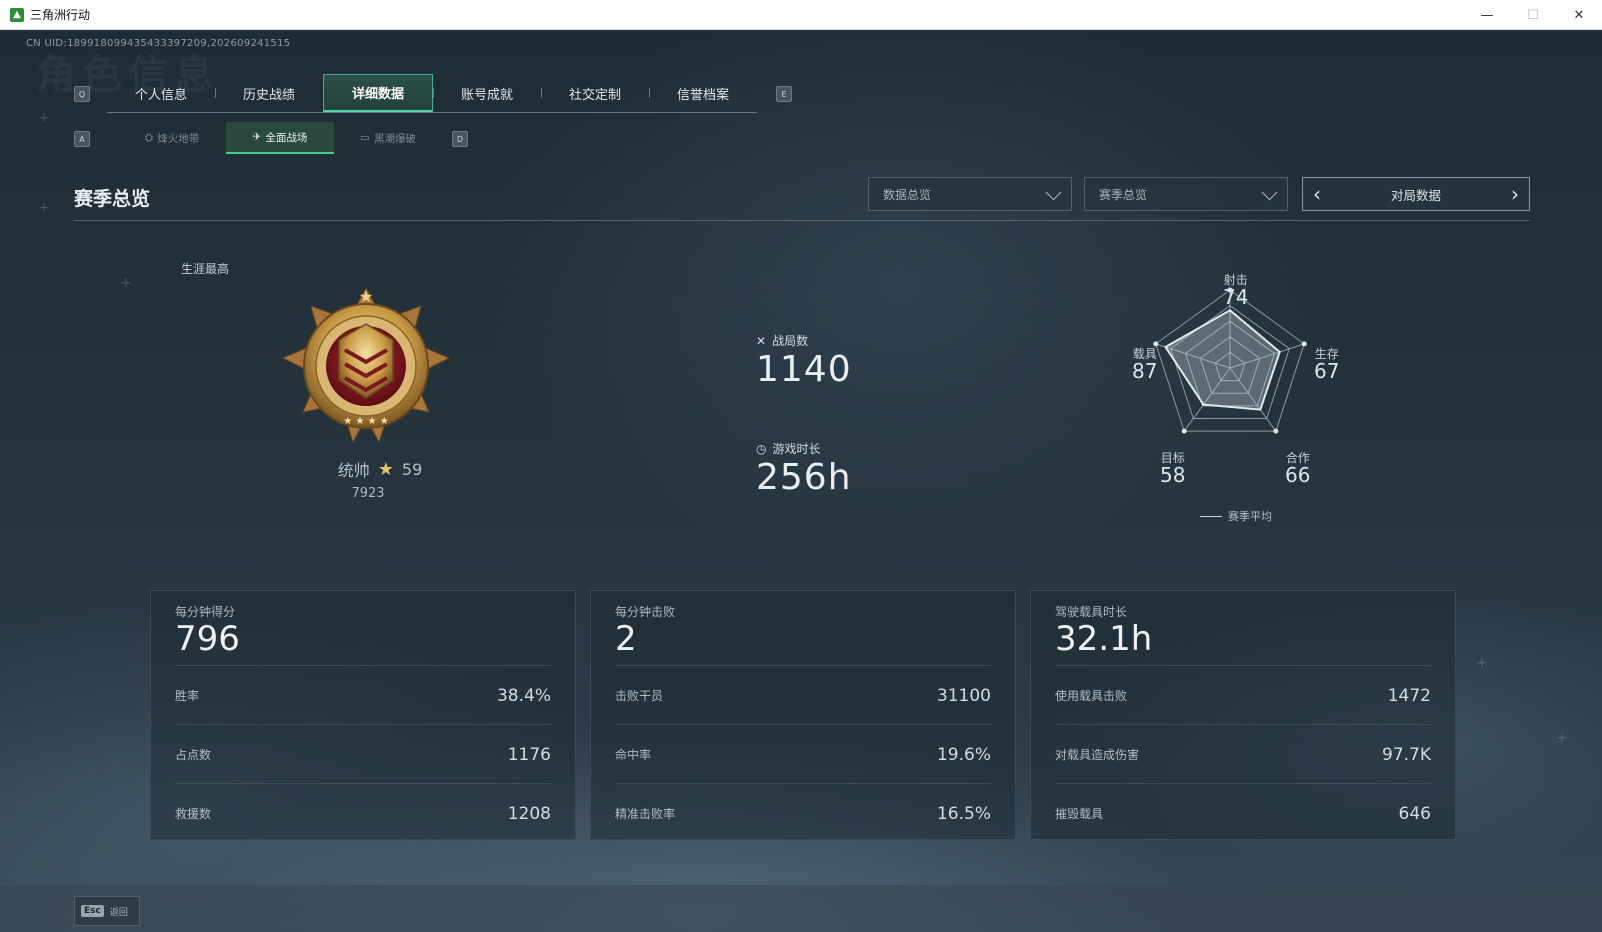  Describe the element at coordinates (149, 137) in the screenshot. I see `fire-zone-icon: ⛭` at that location.